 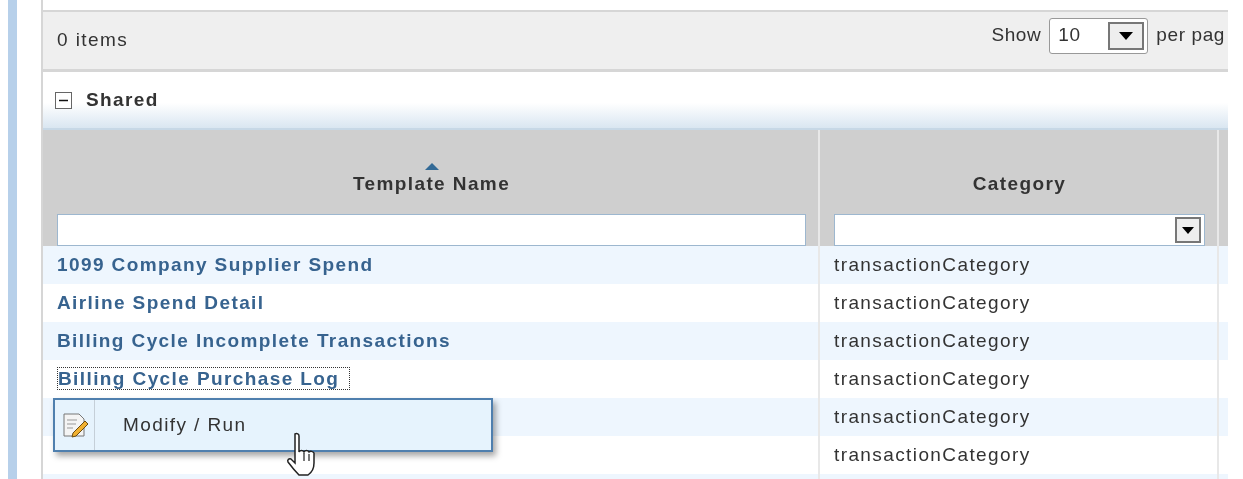 I want to click on collapse-icon, so click(x=63, y=100).